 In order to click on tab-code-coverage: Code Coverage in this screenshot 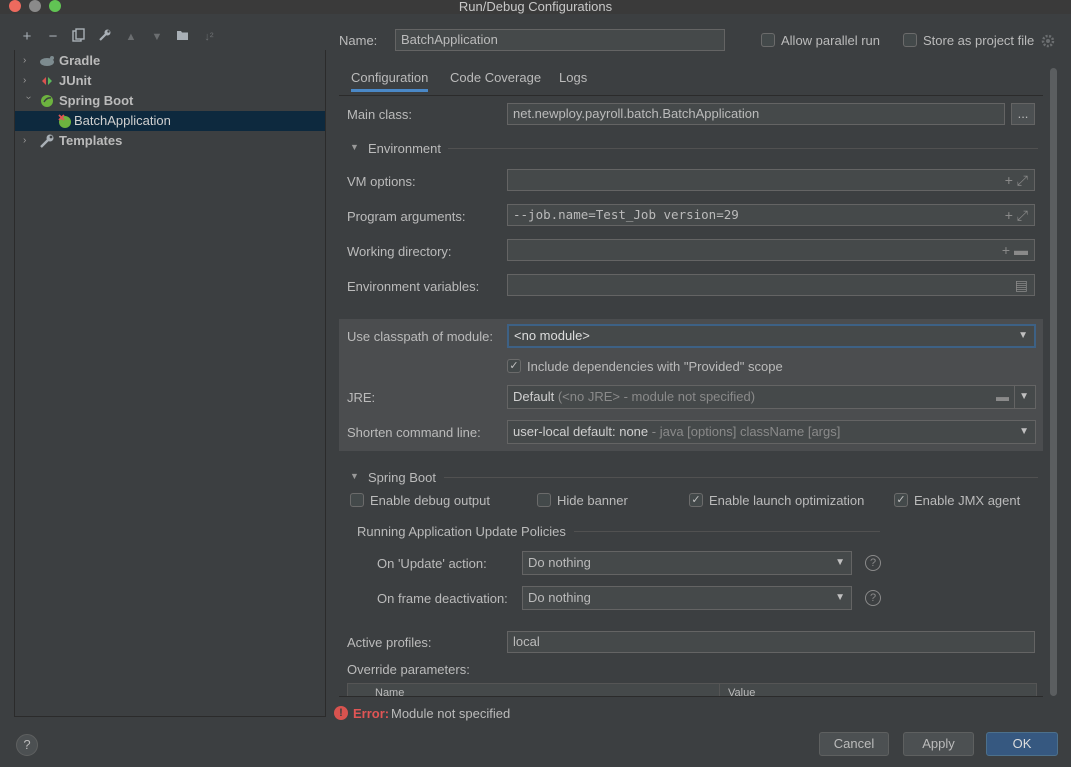, I will do `click(495, 80)`.